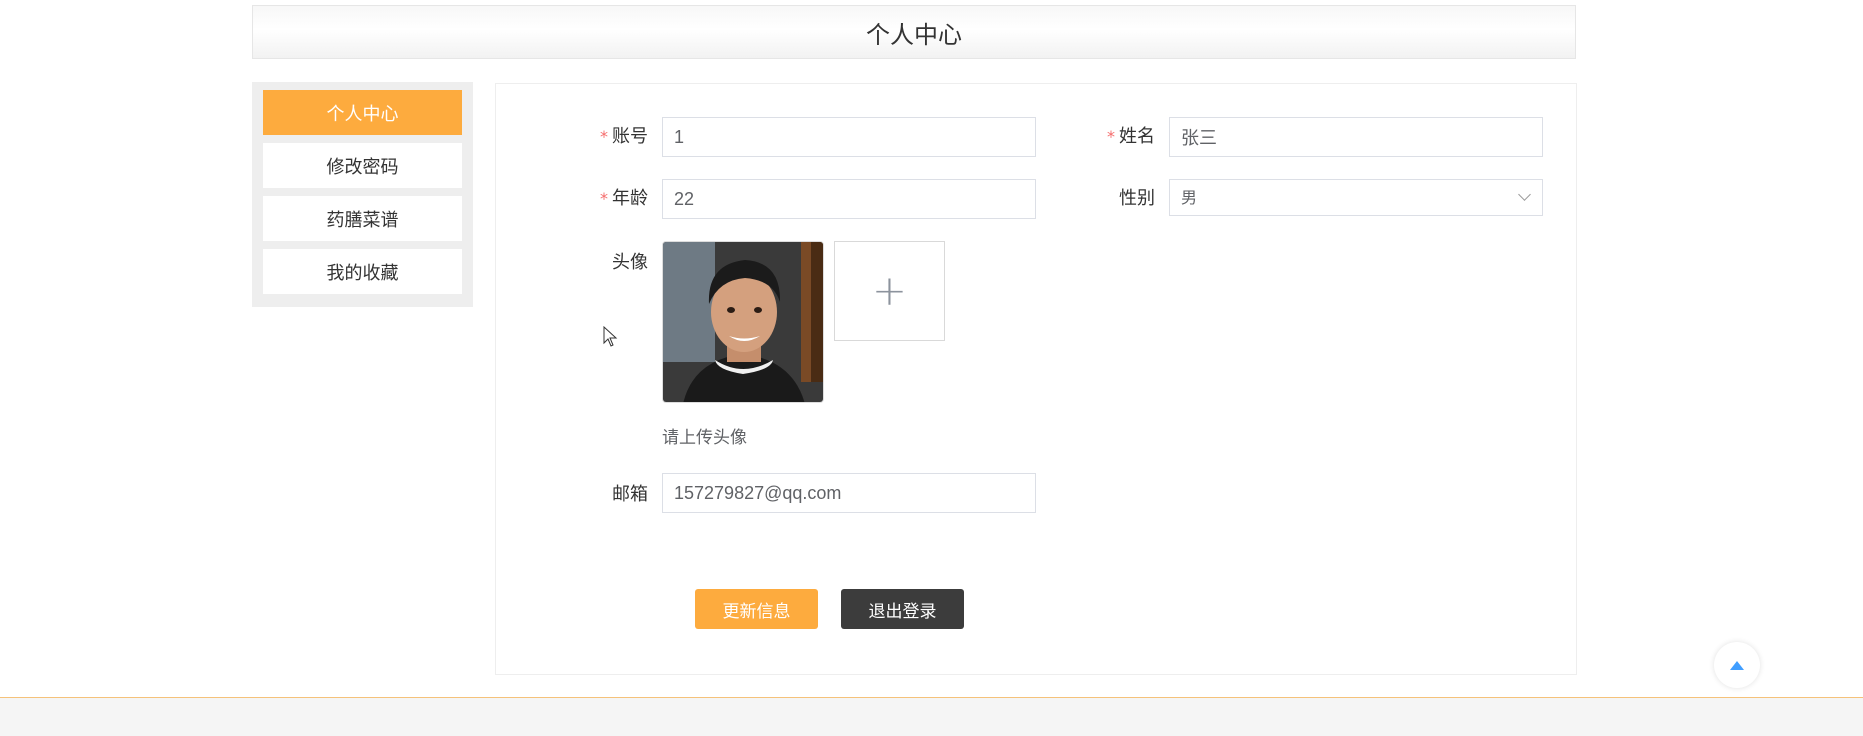  I want to click on email-input, so click(849, 493).